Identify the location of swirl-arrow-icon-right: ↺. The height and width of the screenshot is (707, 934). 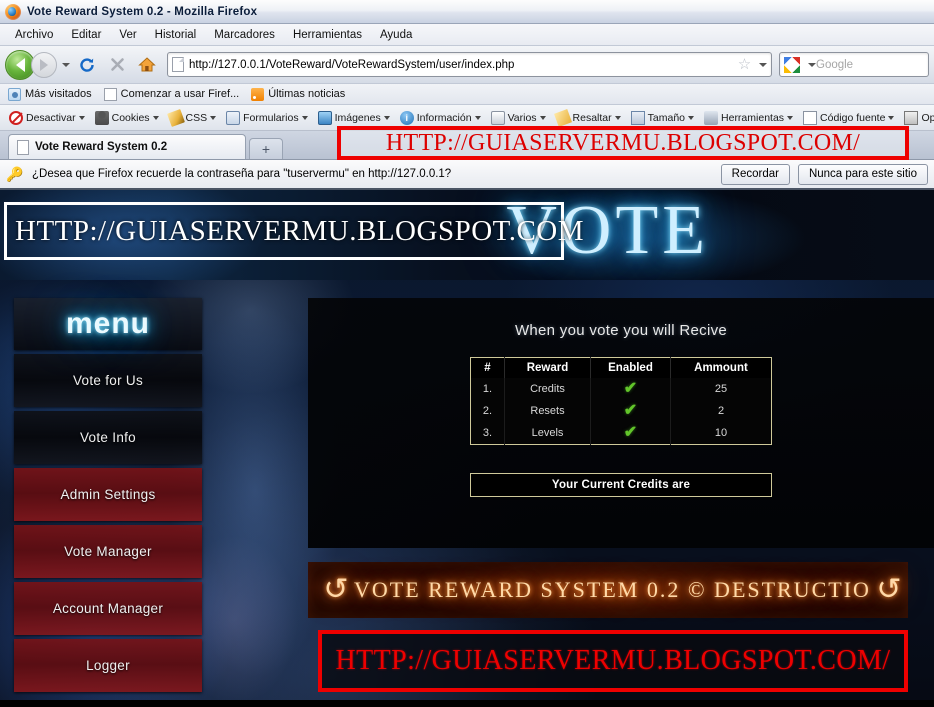
(889, 589).